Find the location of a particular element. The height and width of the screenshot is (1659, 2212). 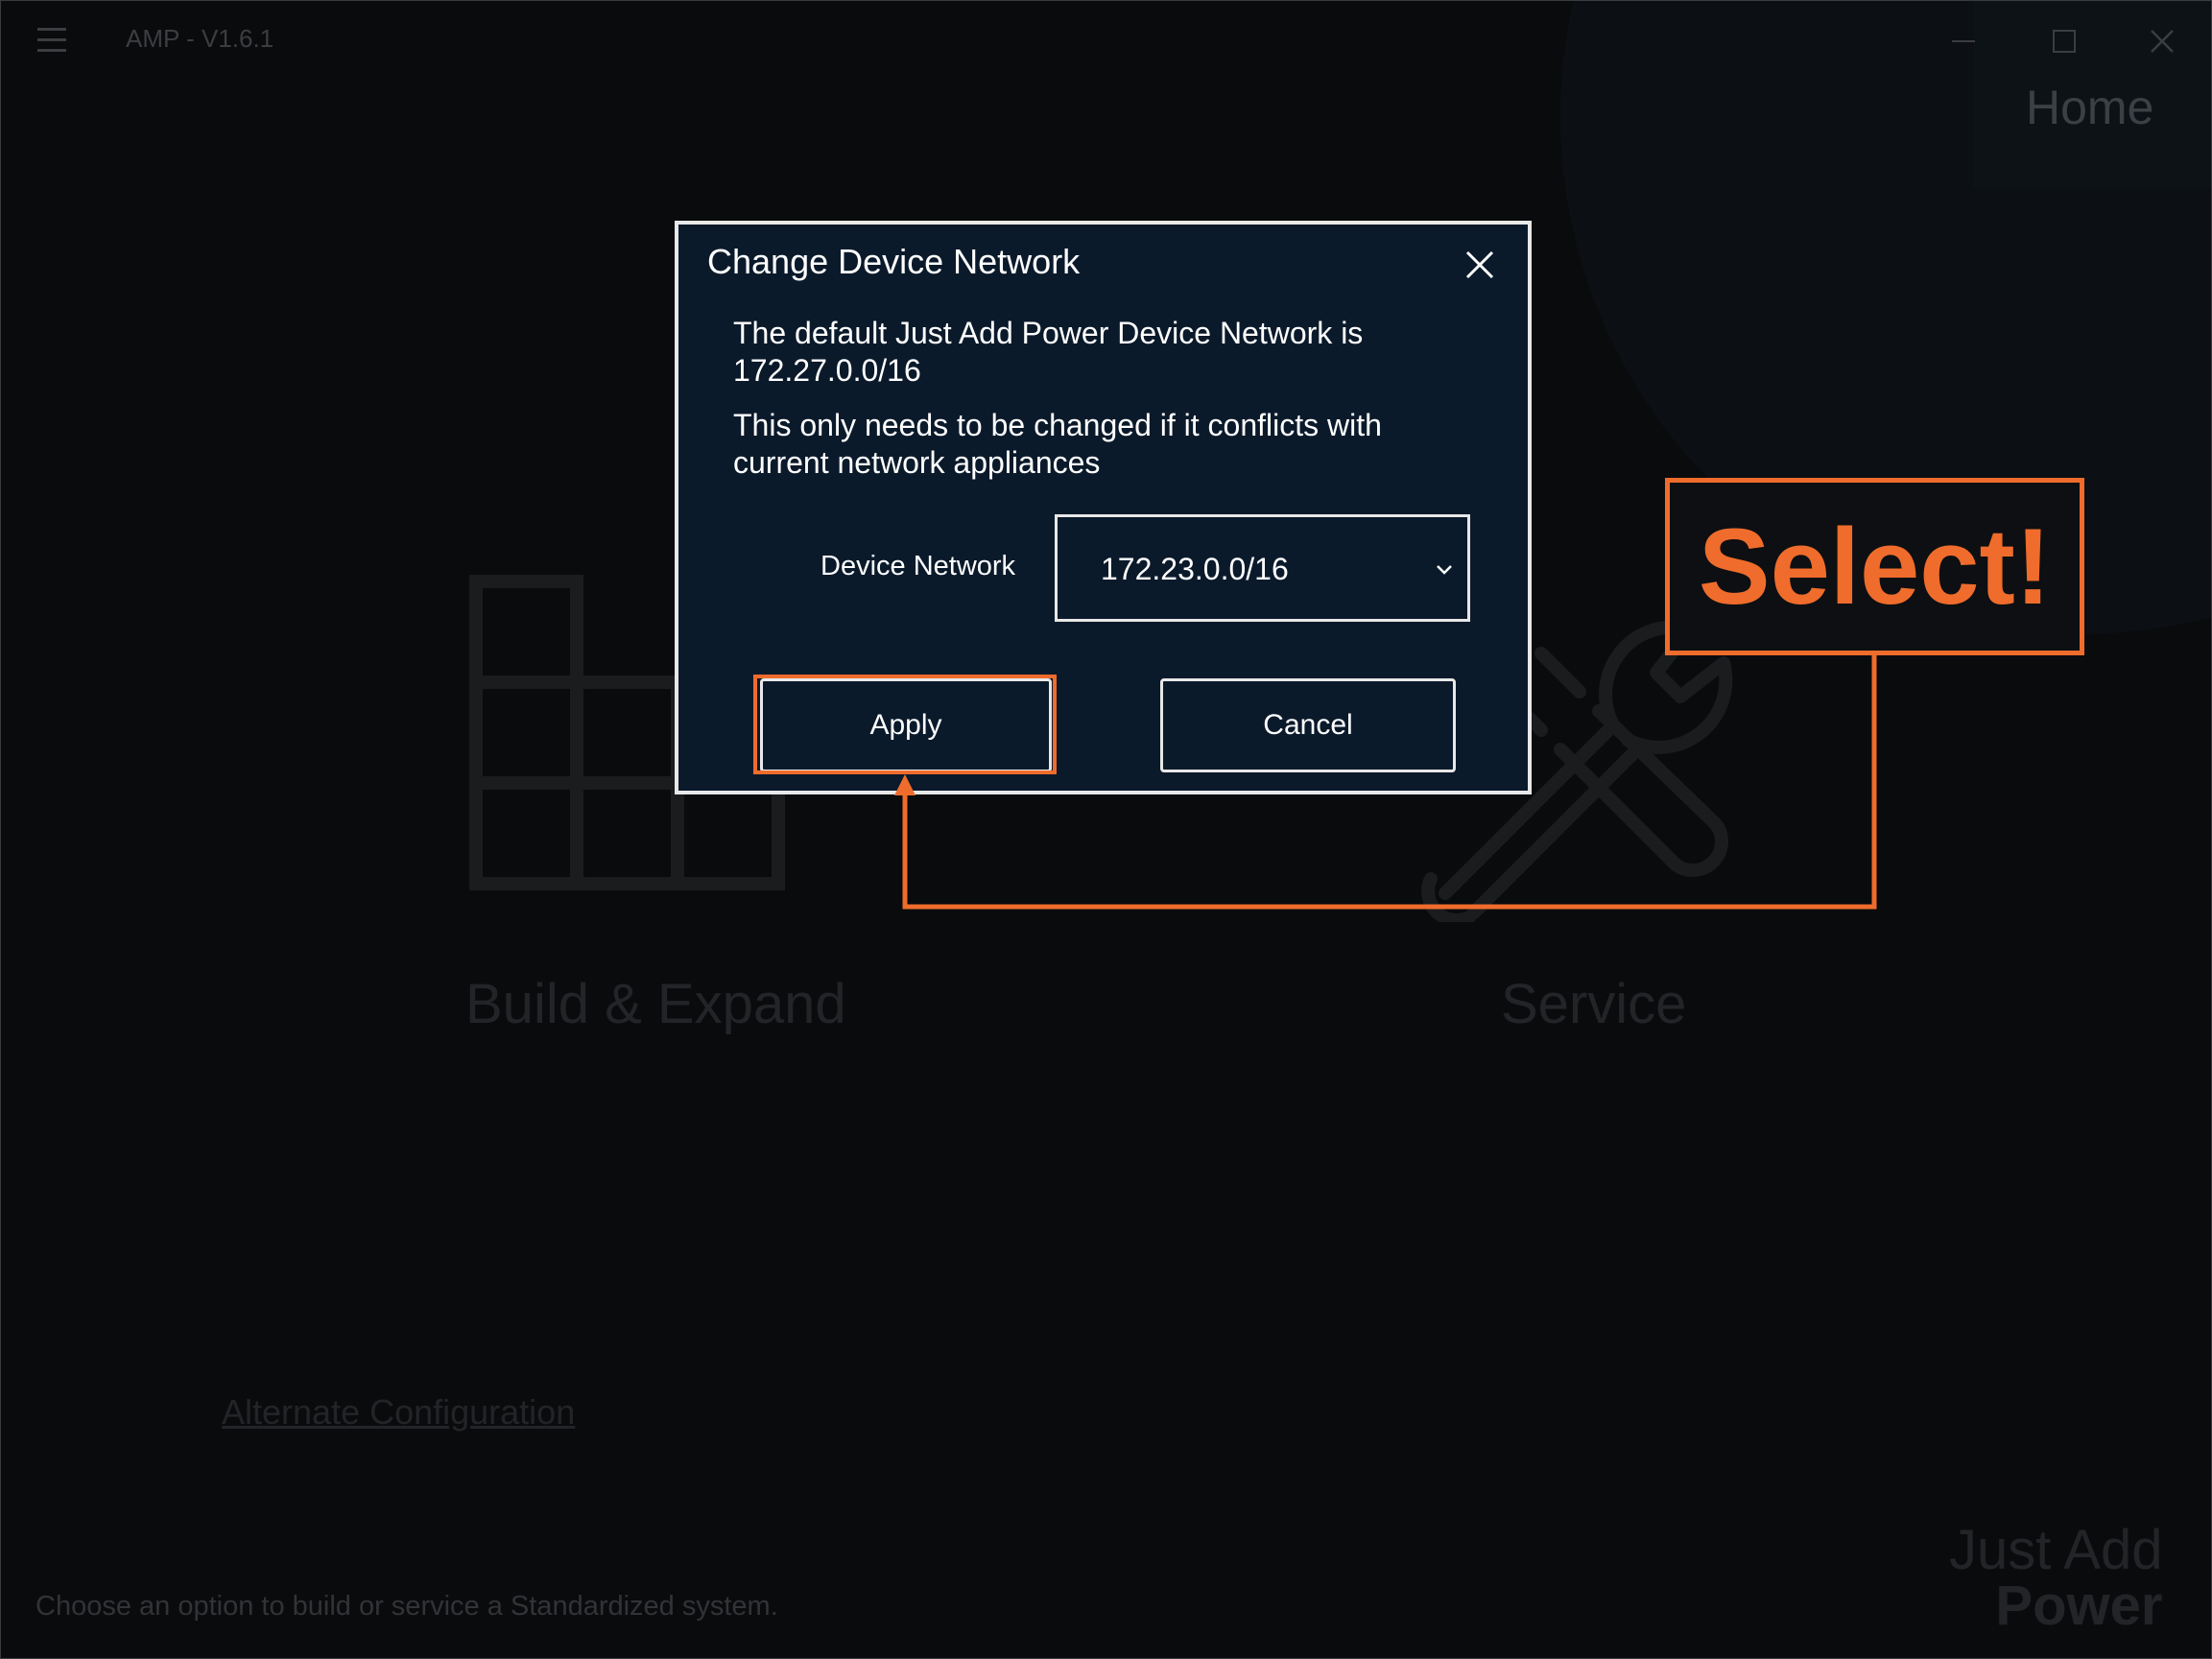

callout-text: Select! is located at coordinates (1875, 567).